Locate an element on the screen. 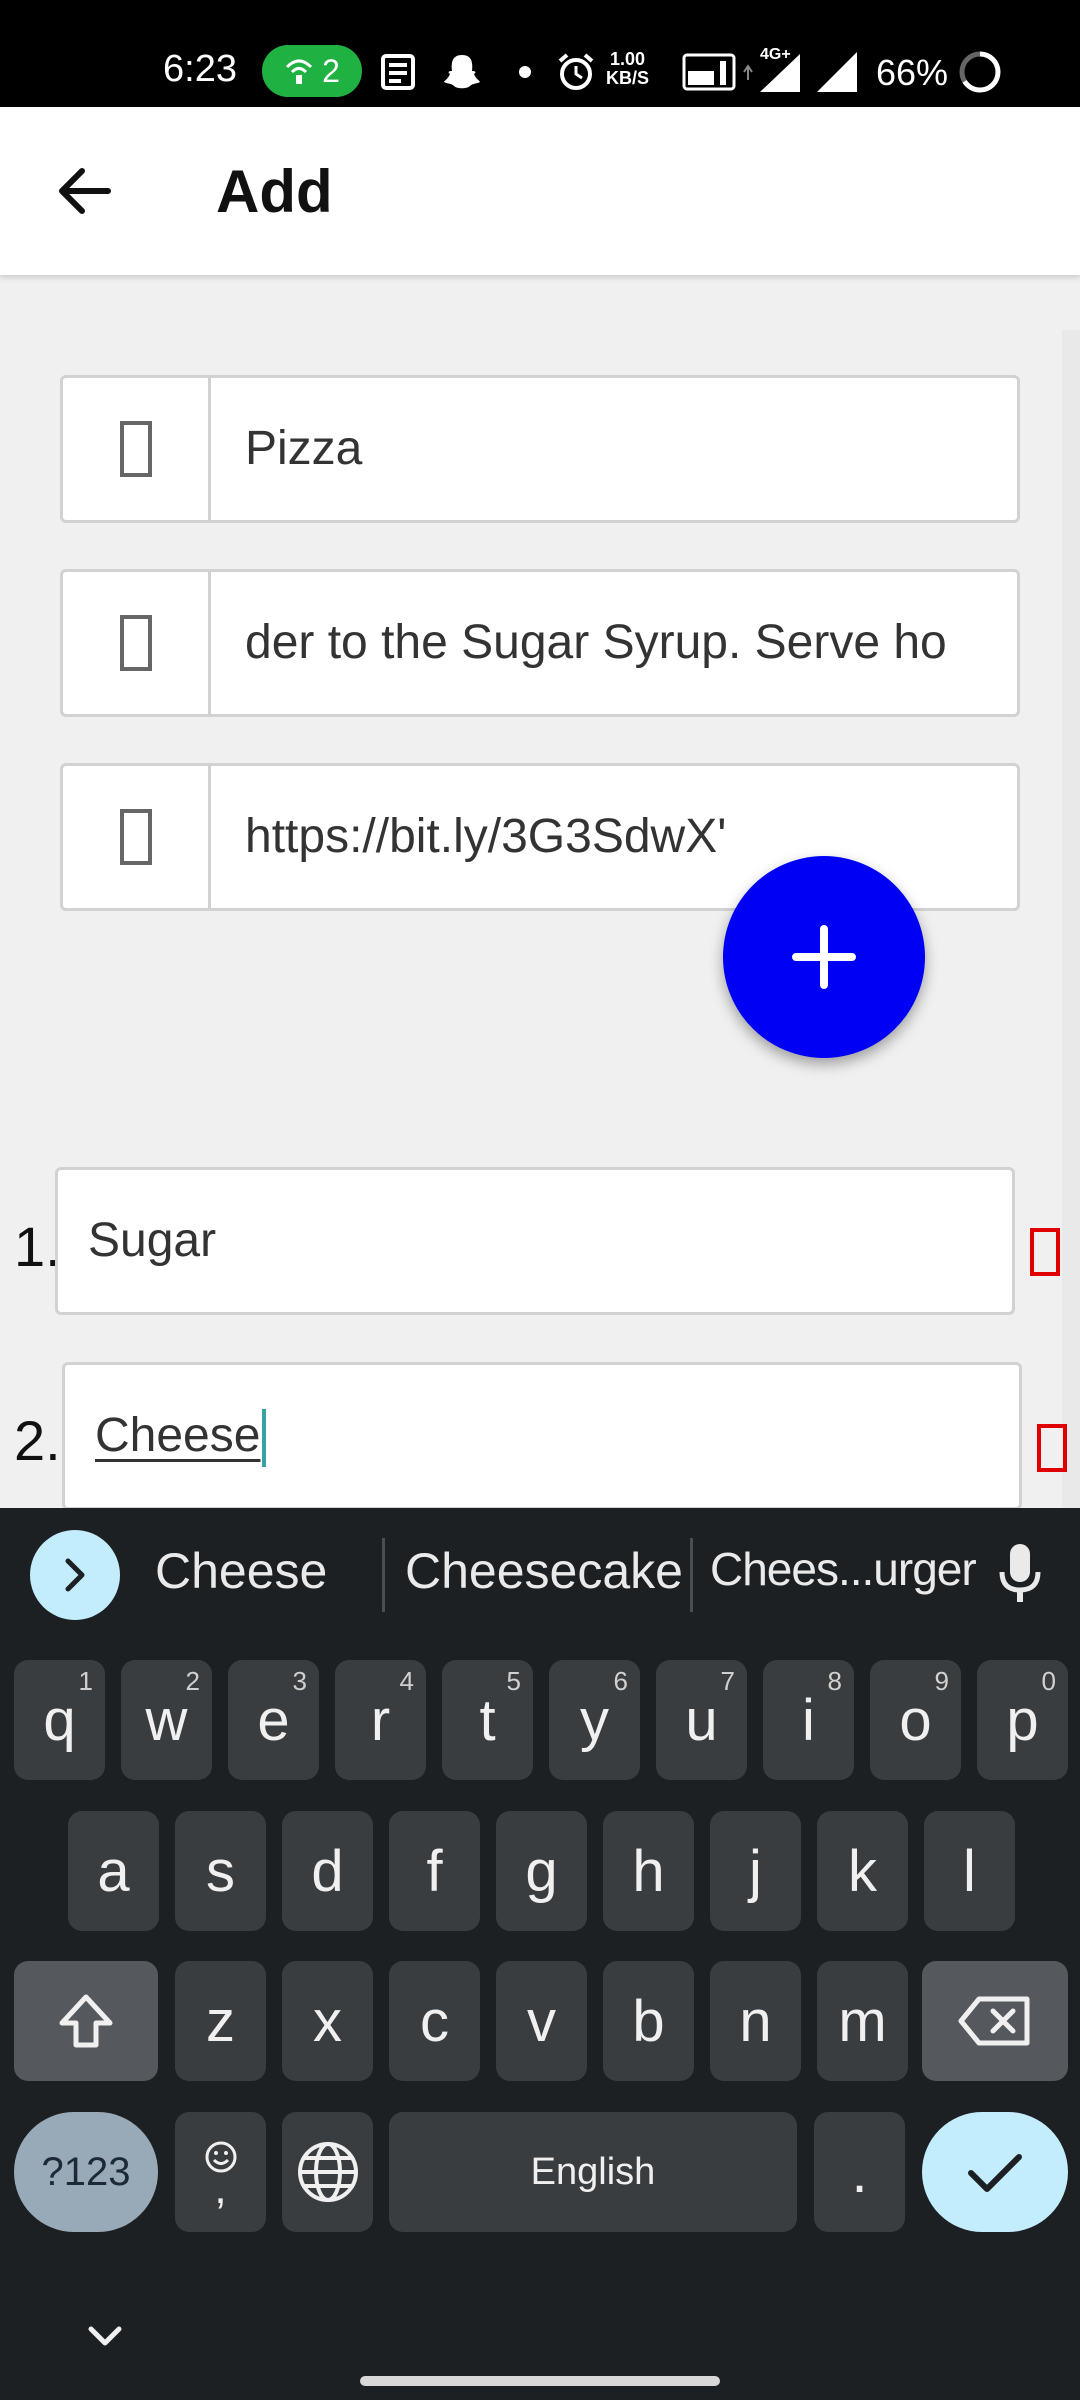 The height and width of the screenshot is (2400, 1080). key-q: q1 is located at coordinates (59, 1720).